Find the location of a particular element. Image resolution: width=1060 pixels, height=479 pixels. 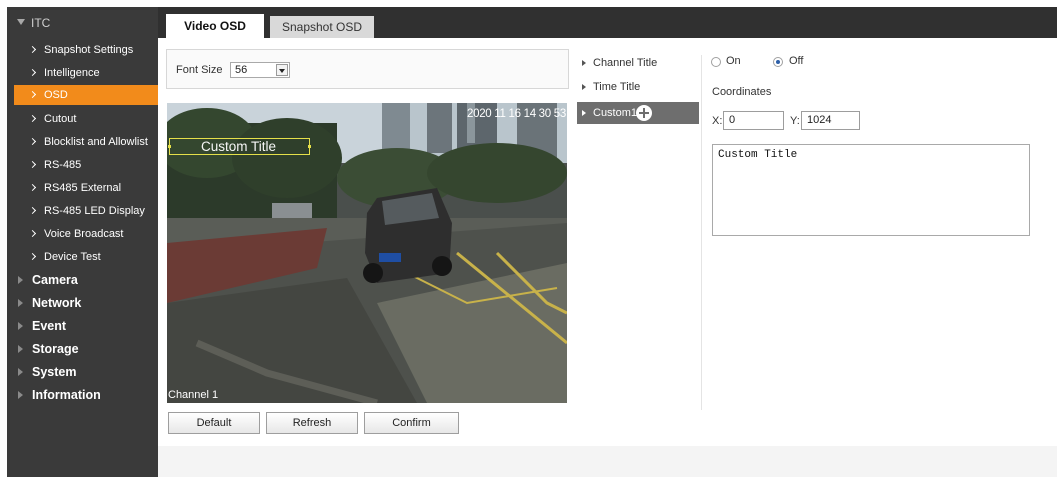

radio-on-label: On is located at coordinates (733, 61).